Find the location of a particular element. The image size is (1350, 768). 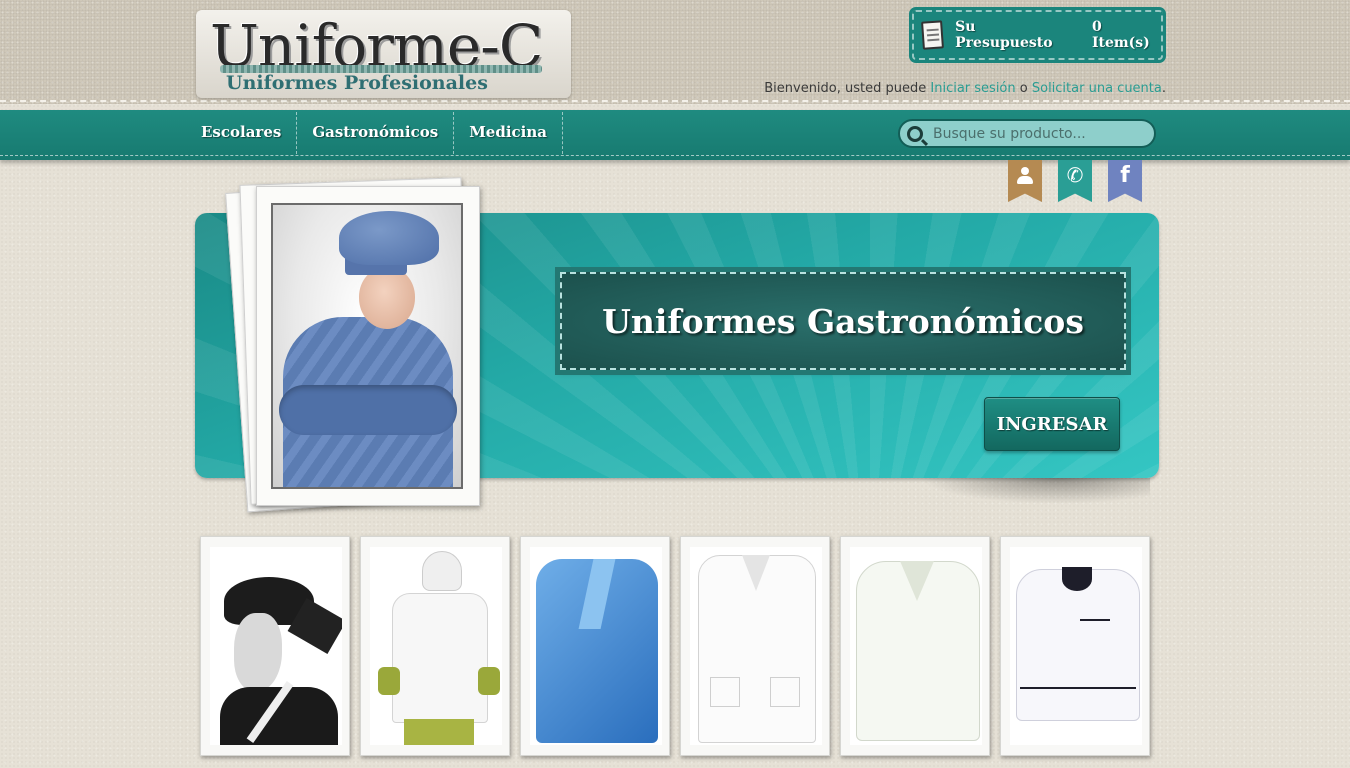

facebook-ribbon: f is located at coordinates (1125, 181).